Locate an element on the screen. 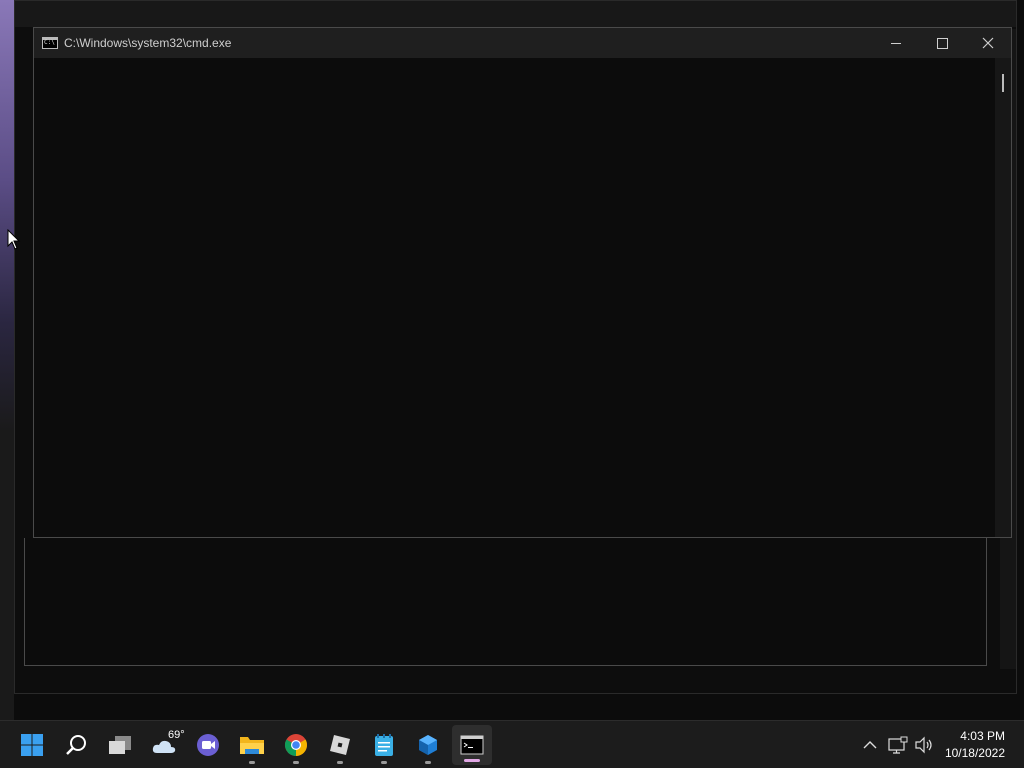 This screenshot has height=768, width=1024. cmd-app-icon is located at coordinates (50, 43).